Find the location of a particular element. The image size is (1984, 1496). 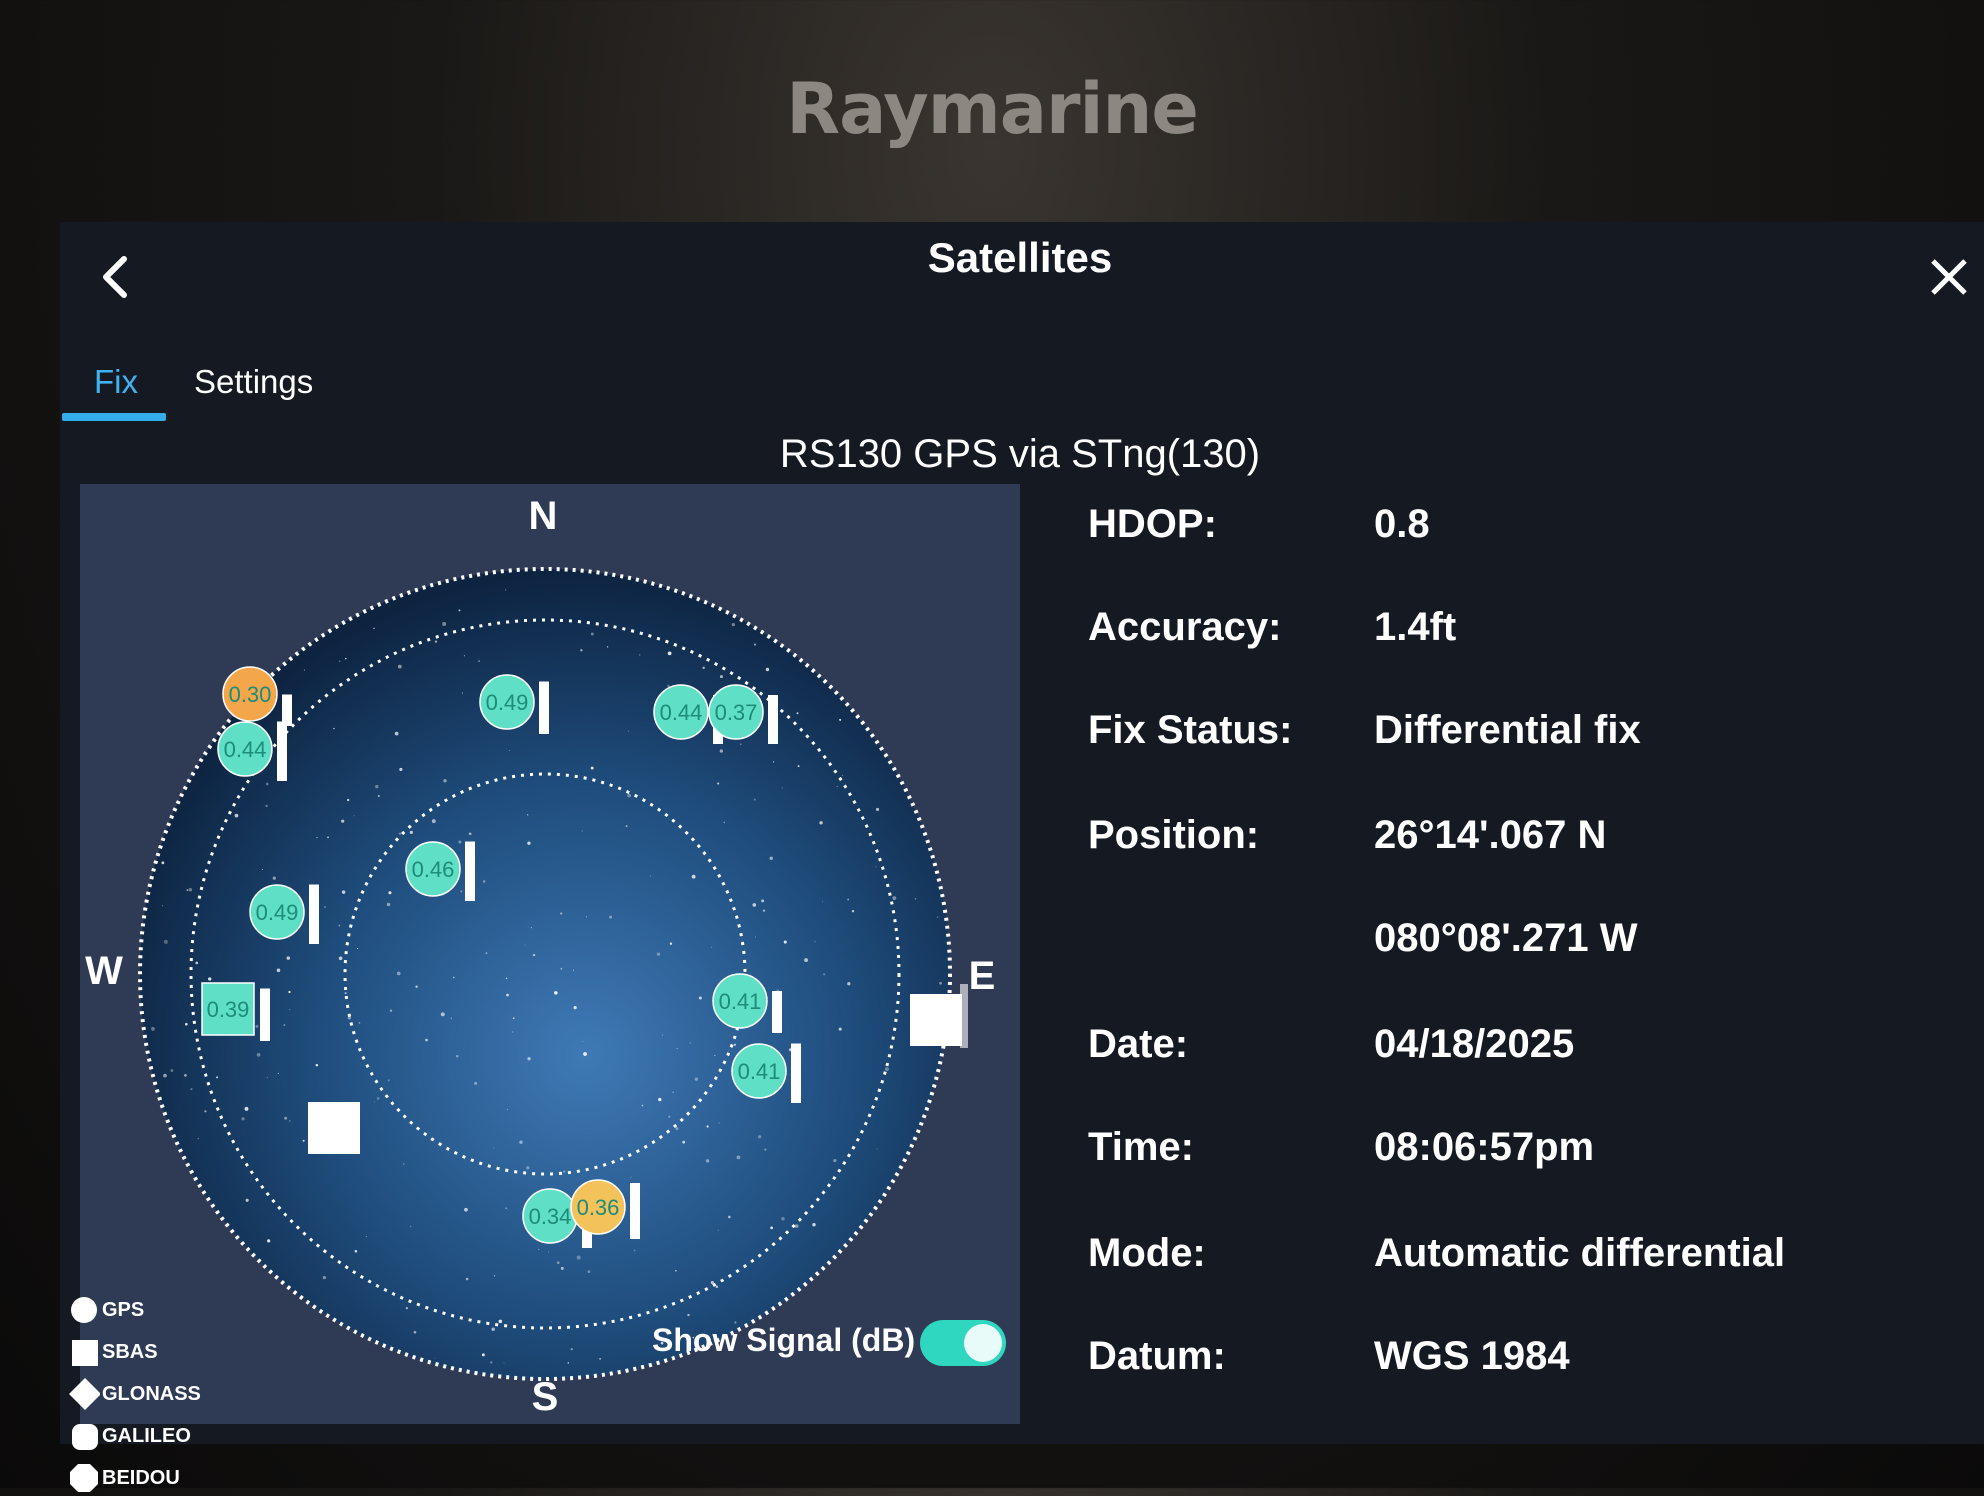

satellite-label: 0.39 is located at coordinates (228, 1009).